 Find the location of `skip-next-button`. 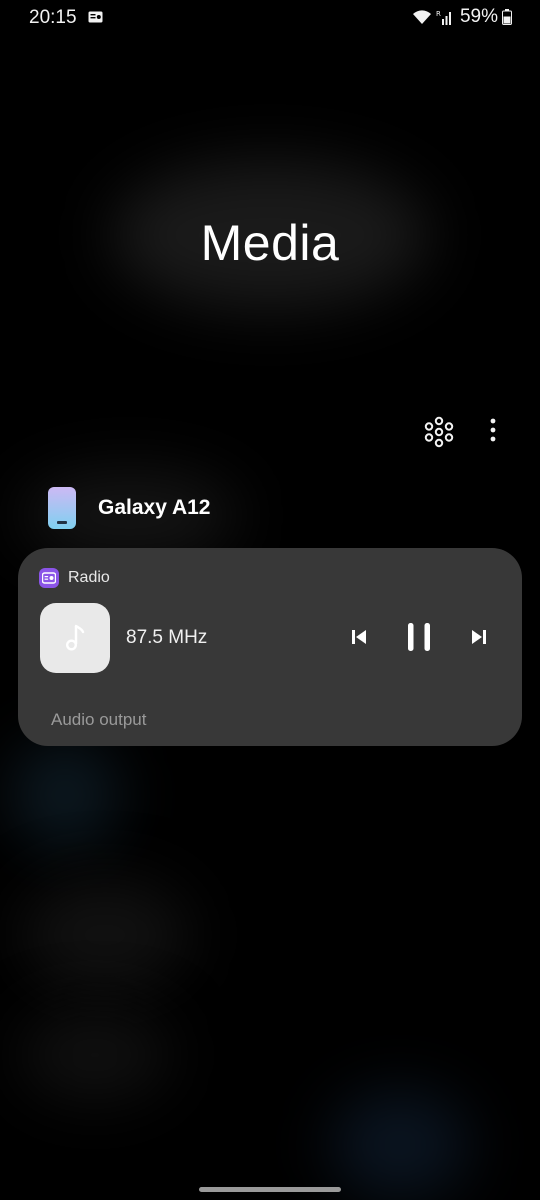

skip-next-button is located at coordinates (479, 637).